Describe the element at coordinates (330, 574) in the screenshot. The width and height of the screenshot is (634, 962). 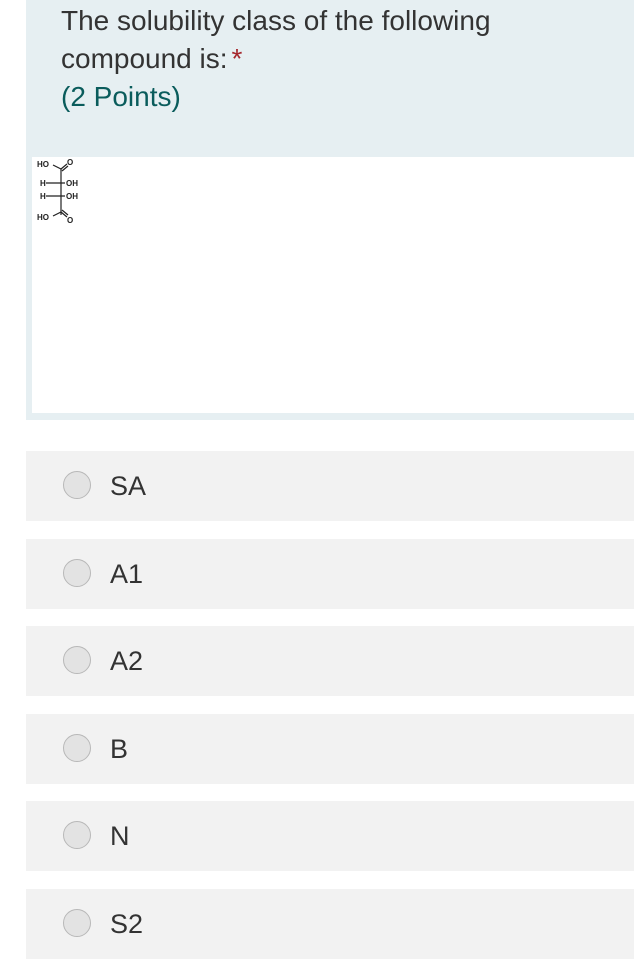
I see `option-a1: A1` at that location.